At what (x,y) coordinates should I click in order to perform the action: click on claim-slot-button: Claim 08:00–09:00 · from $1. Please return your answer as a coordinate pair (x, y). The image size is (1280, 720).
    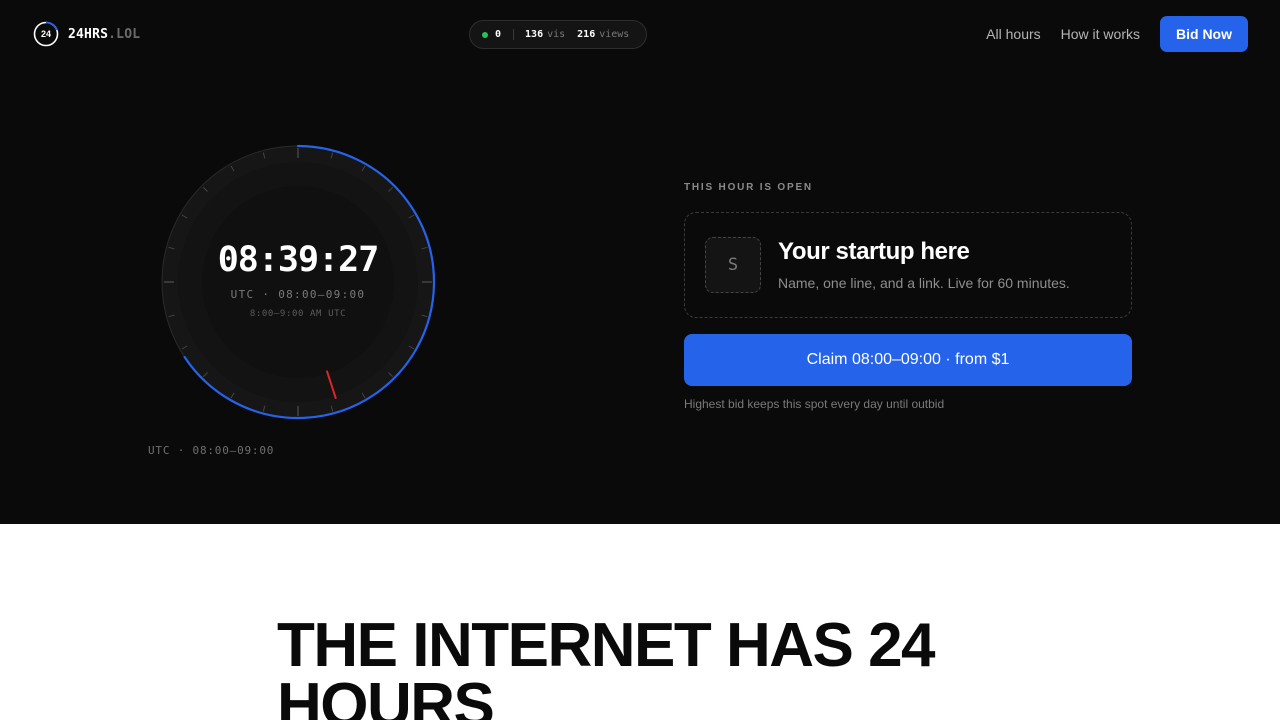
    Looking at the image, I should click on (908, 360).